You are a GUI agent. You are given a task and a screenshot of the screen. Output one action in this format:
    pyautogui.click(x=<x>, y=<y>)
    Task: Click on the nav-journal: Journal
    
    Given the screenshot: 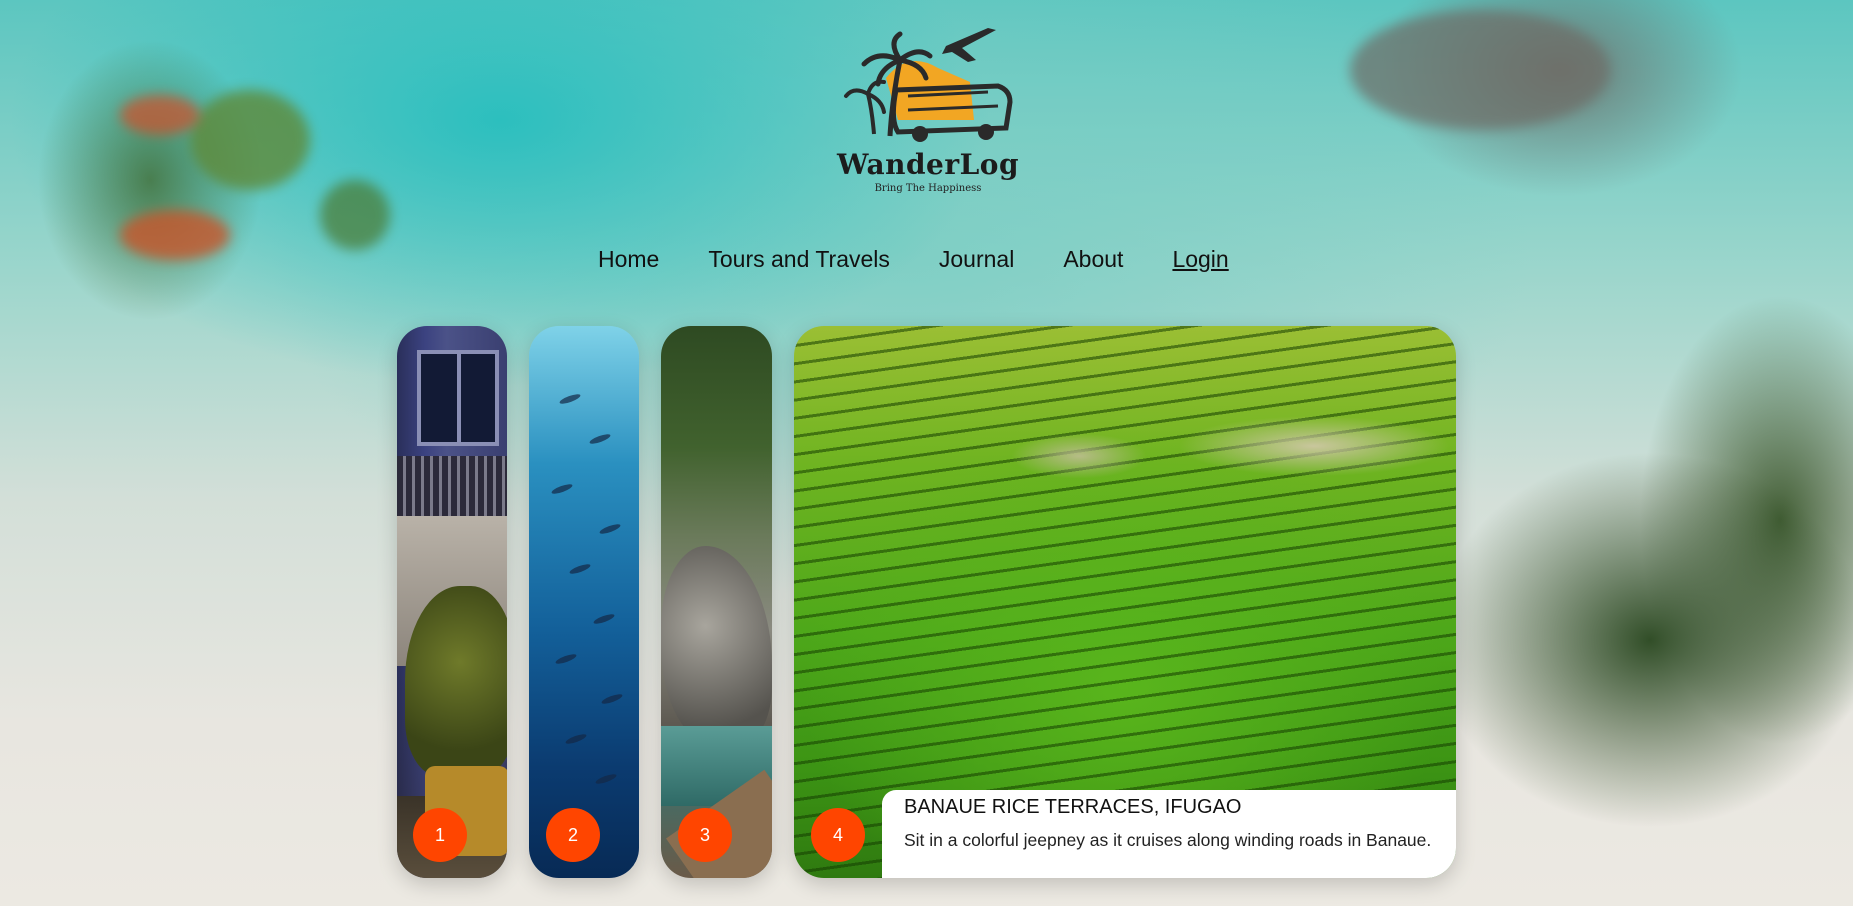 What is the action you would take?
    pyautogui.click(x=976, y=259)
    